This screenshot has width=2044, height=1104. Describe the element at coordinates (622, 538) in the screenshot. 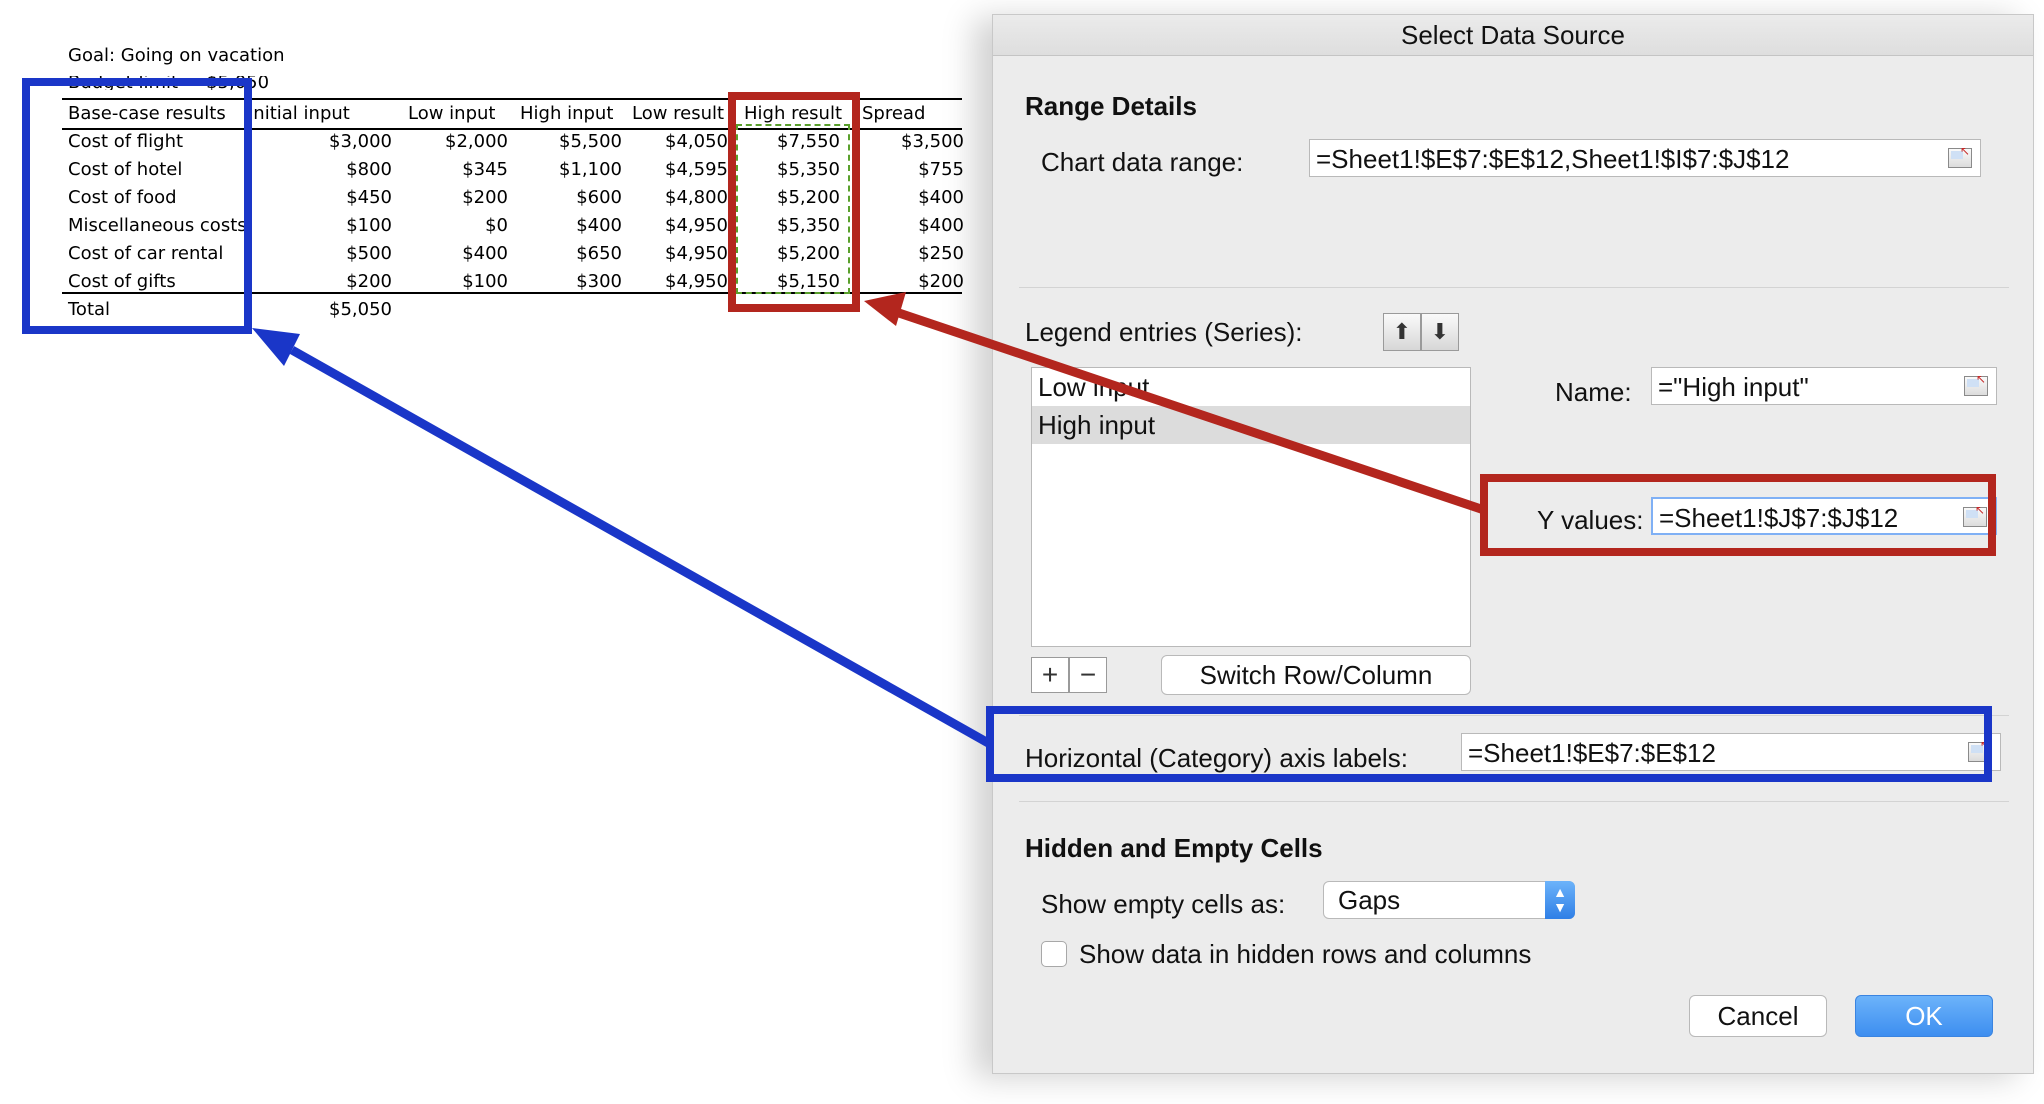

I see `blue-arrow` at that location.